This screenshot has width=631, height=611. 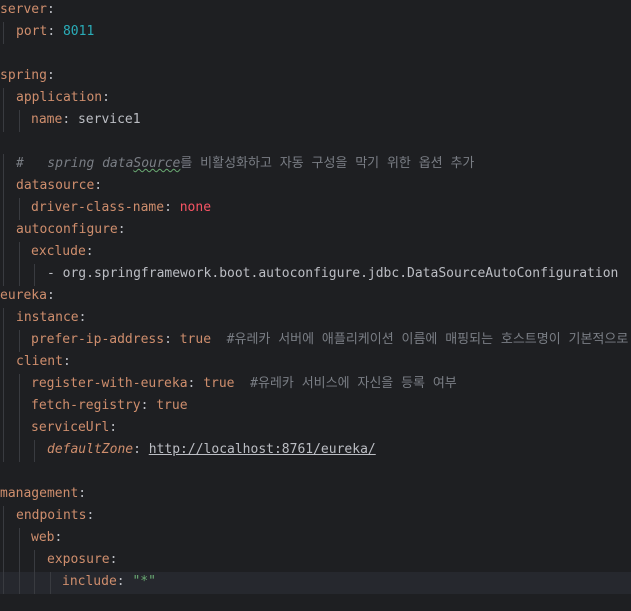 What do you see at coordinates (27, 76) in the screenshot?
I see `code-text: spring:` at bounding box center [27, 76].